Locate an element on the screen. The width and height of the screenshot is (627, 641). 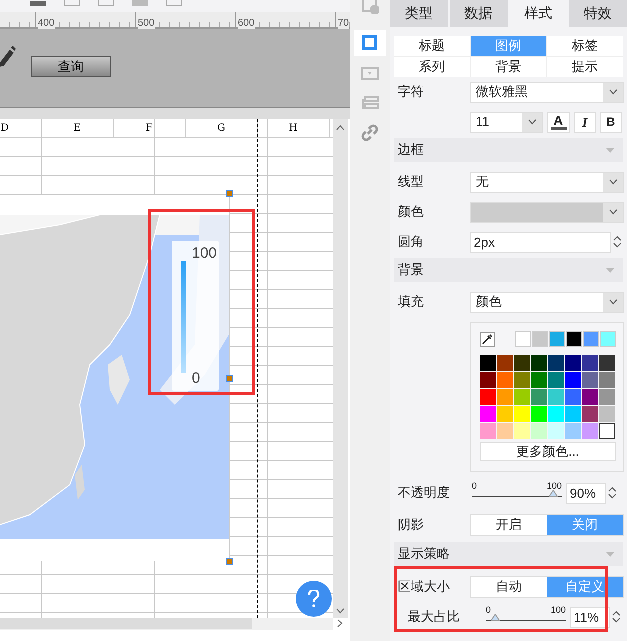
pencil-icon is located at coordinates (8, 56).